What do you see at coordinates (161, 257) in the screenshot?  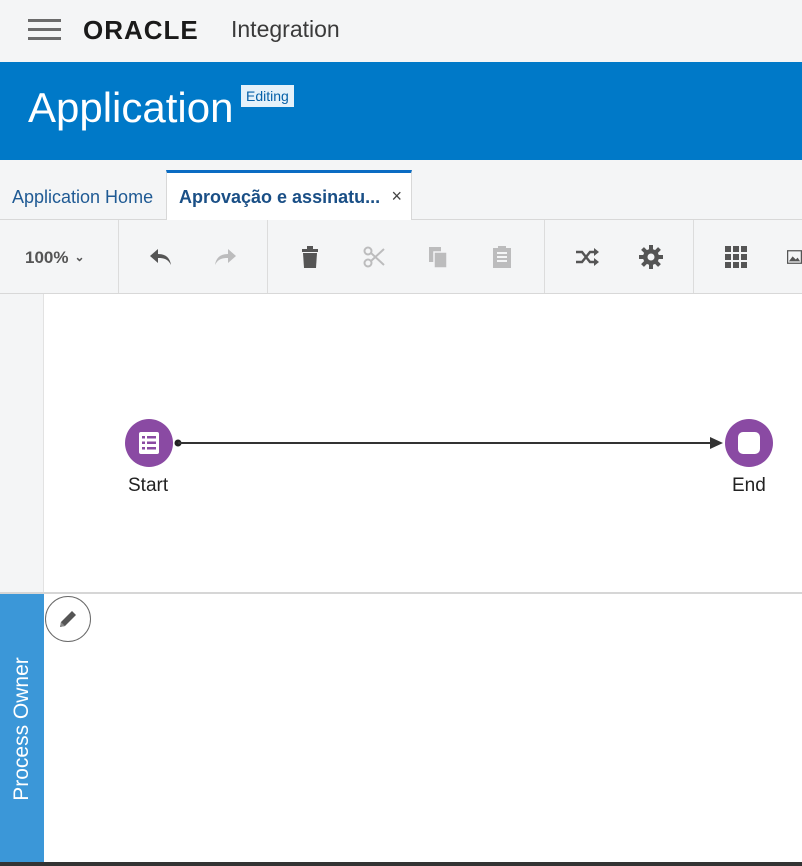 I see `undo-icon` at bounding box center [161, 257].